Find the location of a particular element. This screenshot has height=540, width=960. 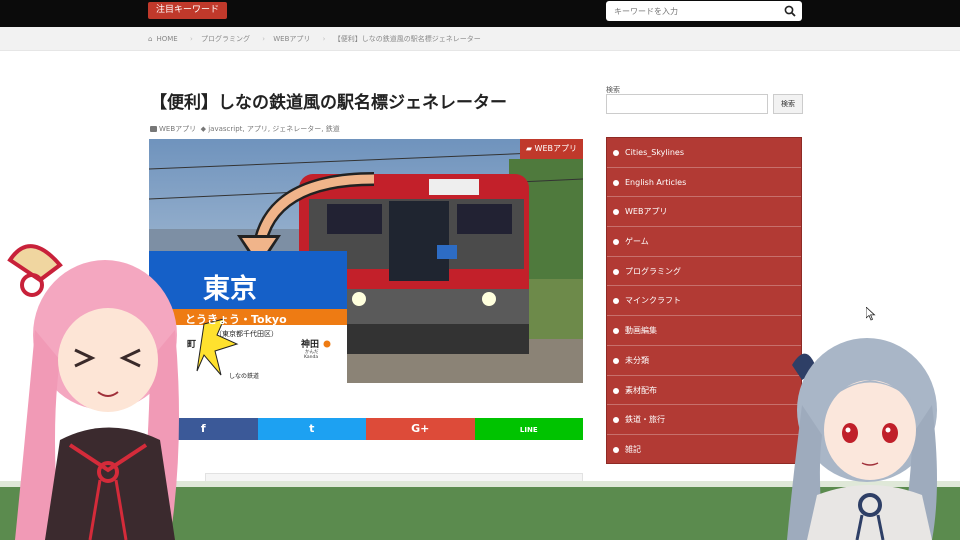

silver-hair-character is located at coordinates (862, 439).